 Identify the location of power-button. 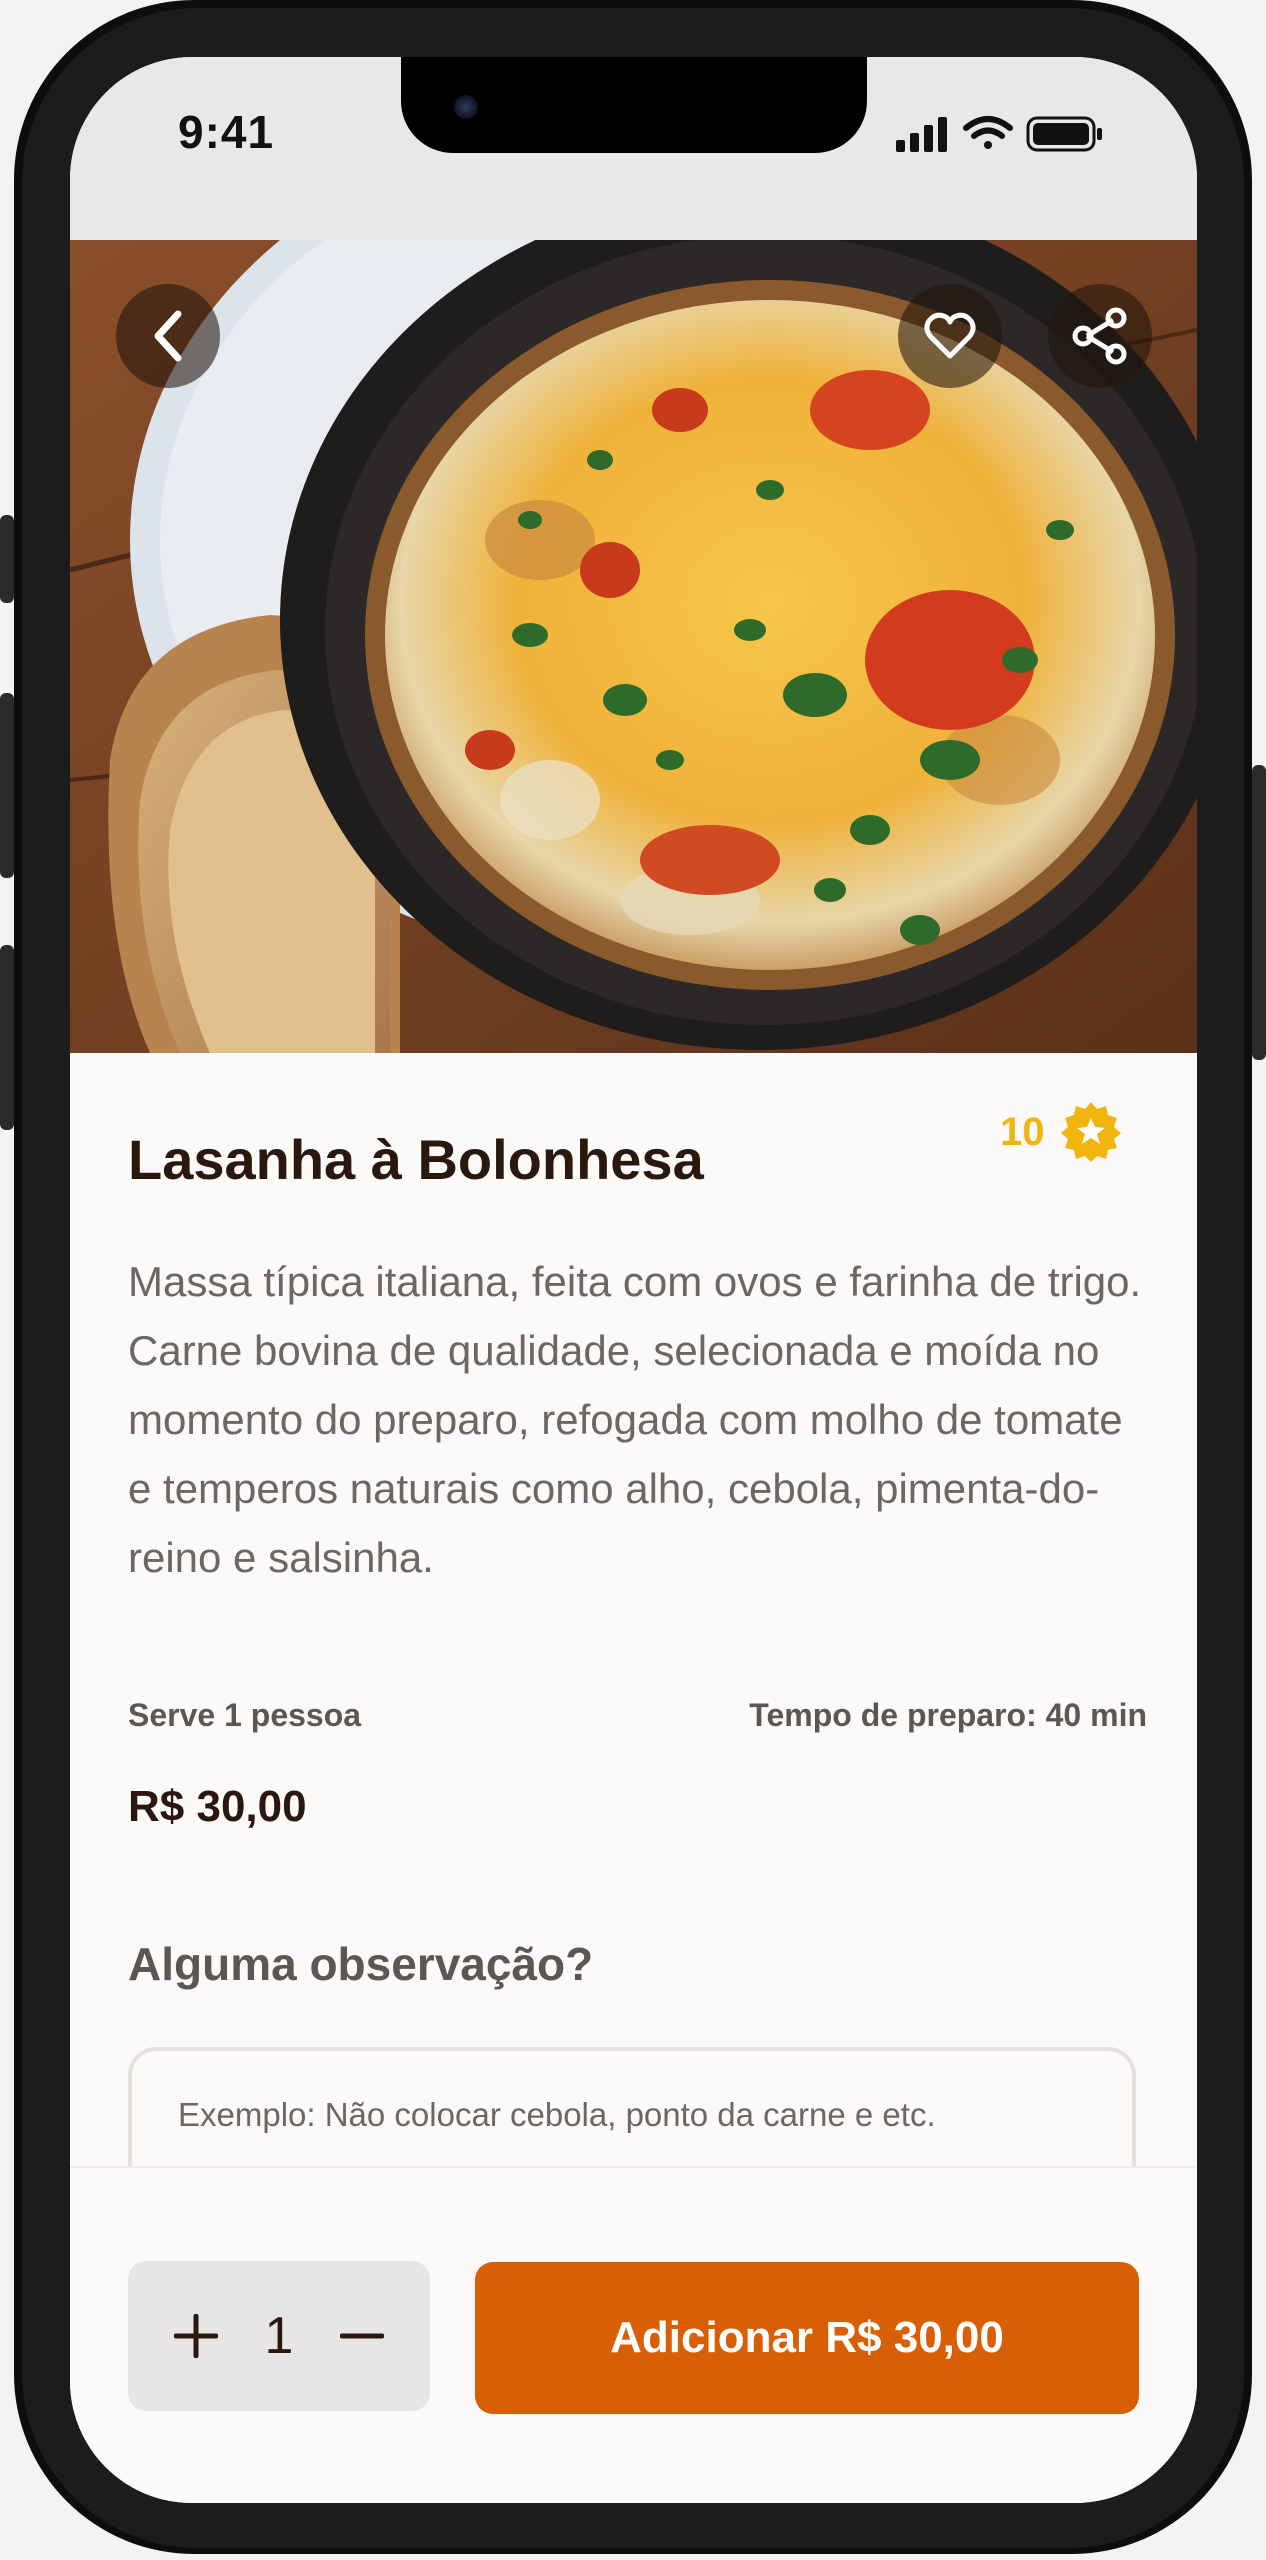
(1259, 912).